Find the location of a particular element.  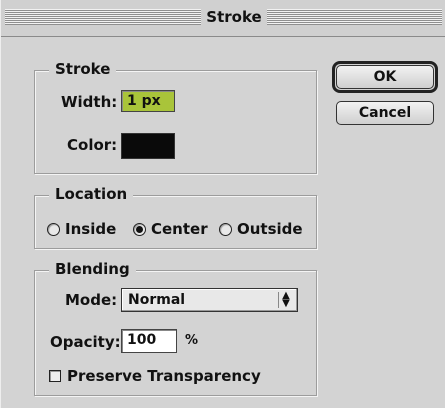

stroke-group-label: Stroke is located at coordinates (83, 69).